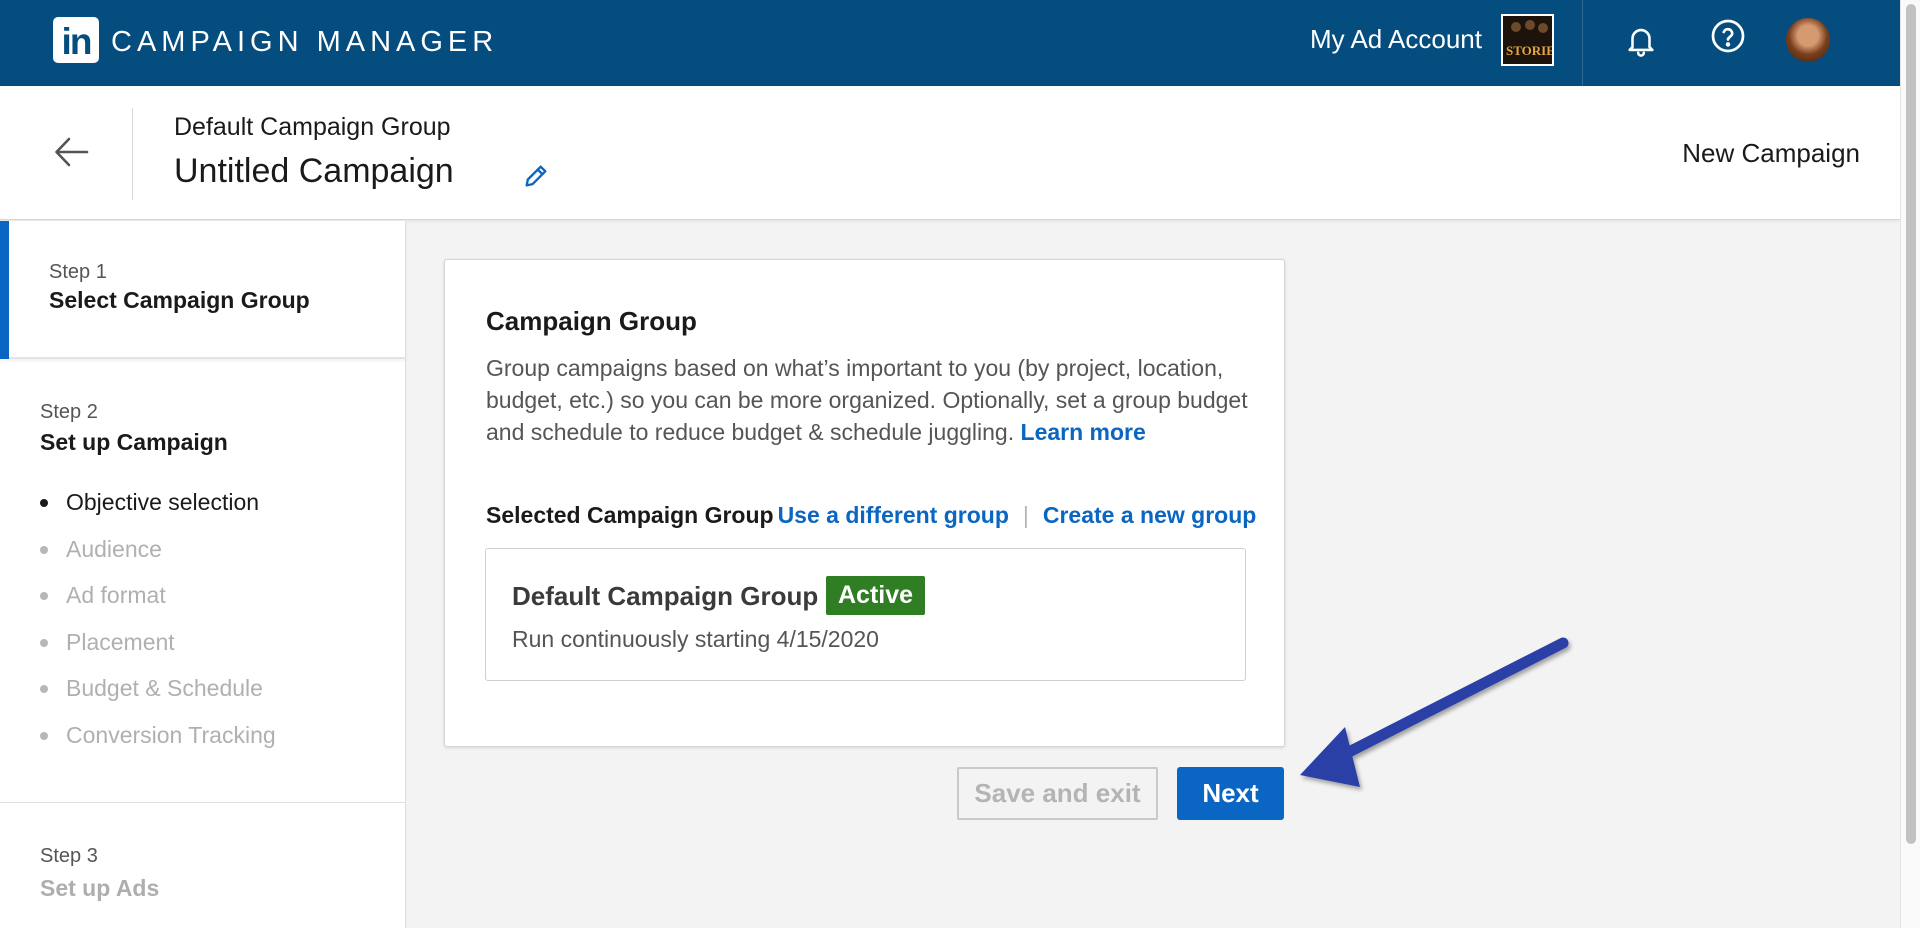  Describe the element at coordinates (314, 171) in the screenshot. I see `campaign-name-title: Untitled Campaign` at that location.